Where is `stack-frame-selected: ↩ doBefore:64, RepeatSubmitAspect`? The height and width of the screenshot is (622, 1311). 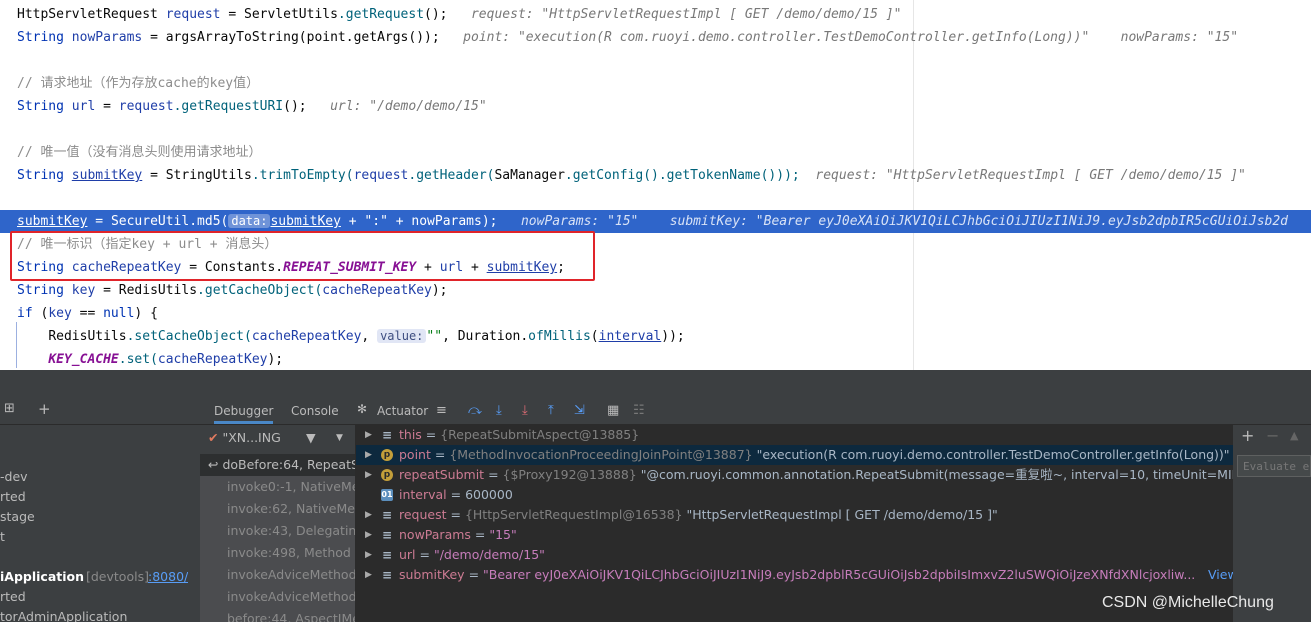 stack-frame-selected: ↩ doBefore:64, RepeatSubmitAspect is located at coordinates (277, 465).